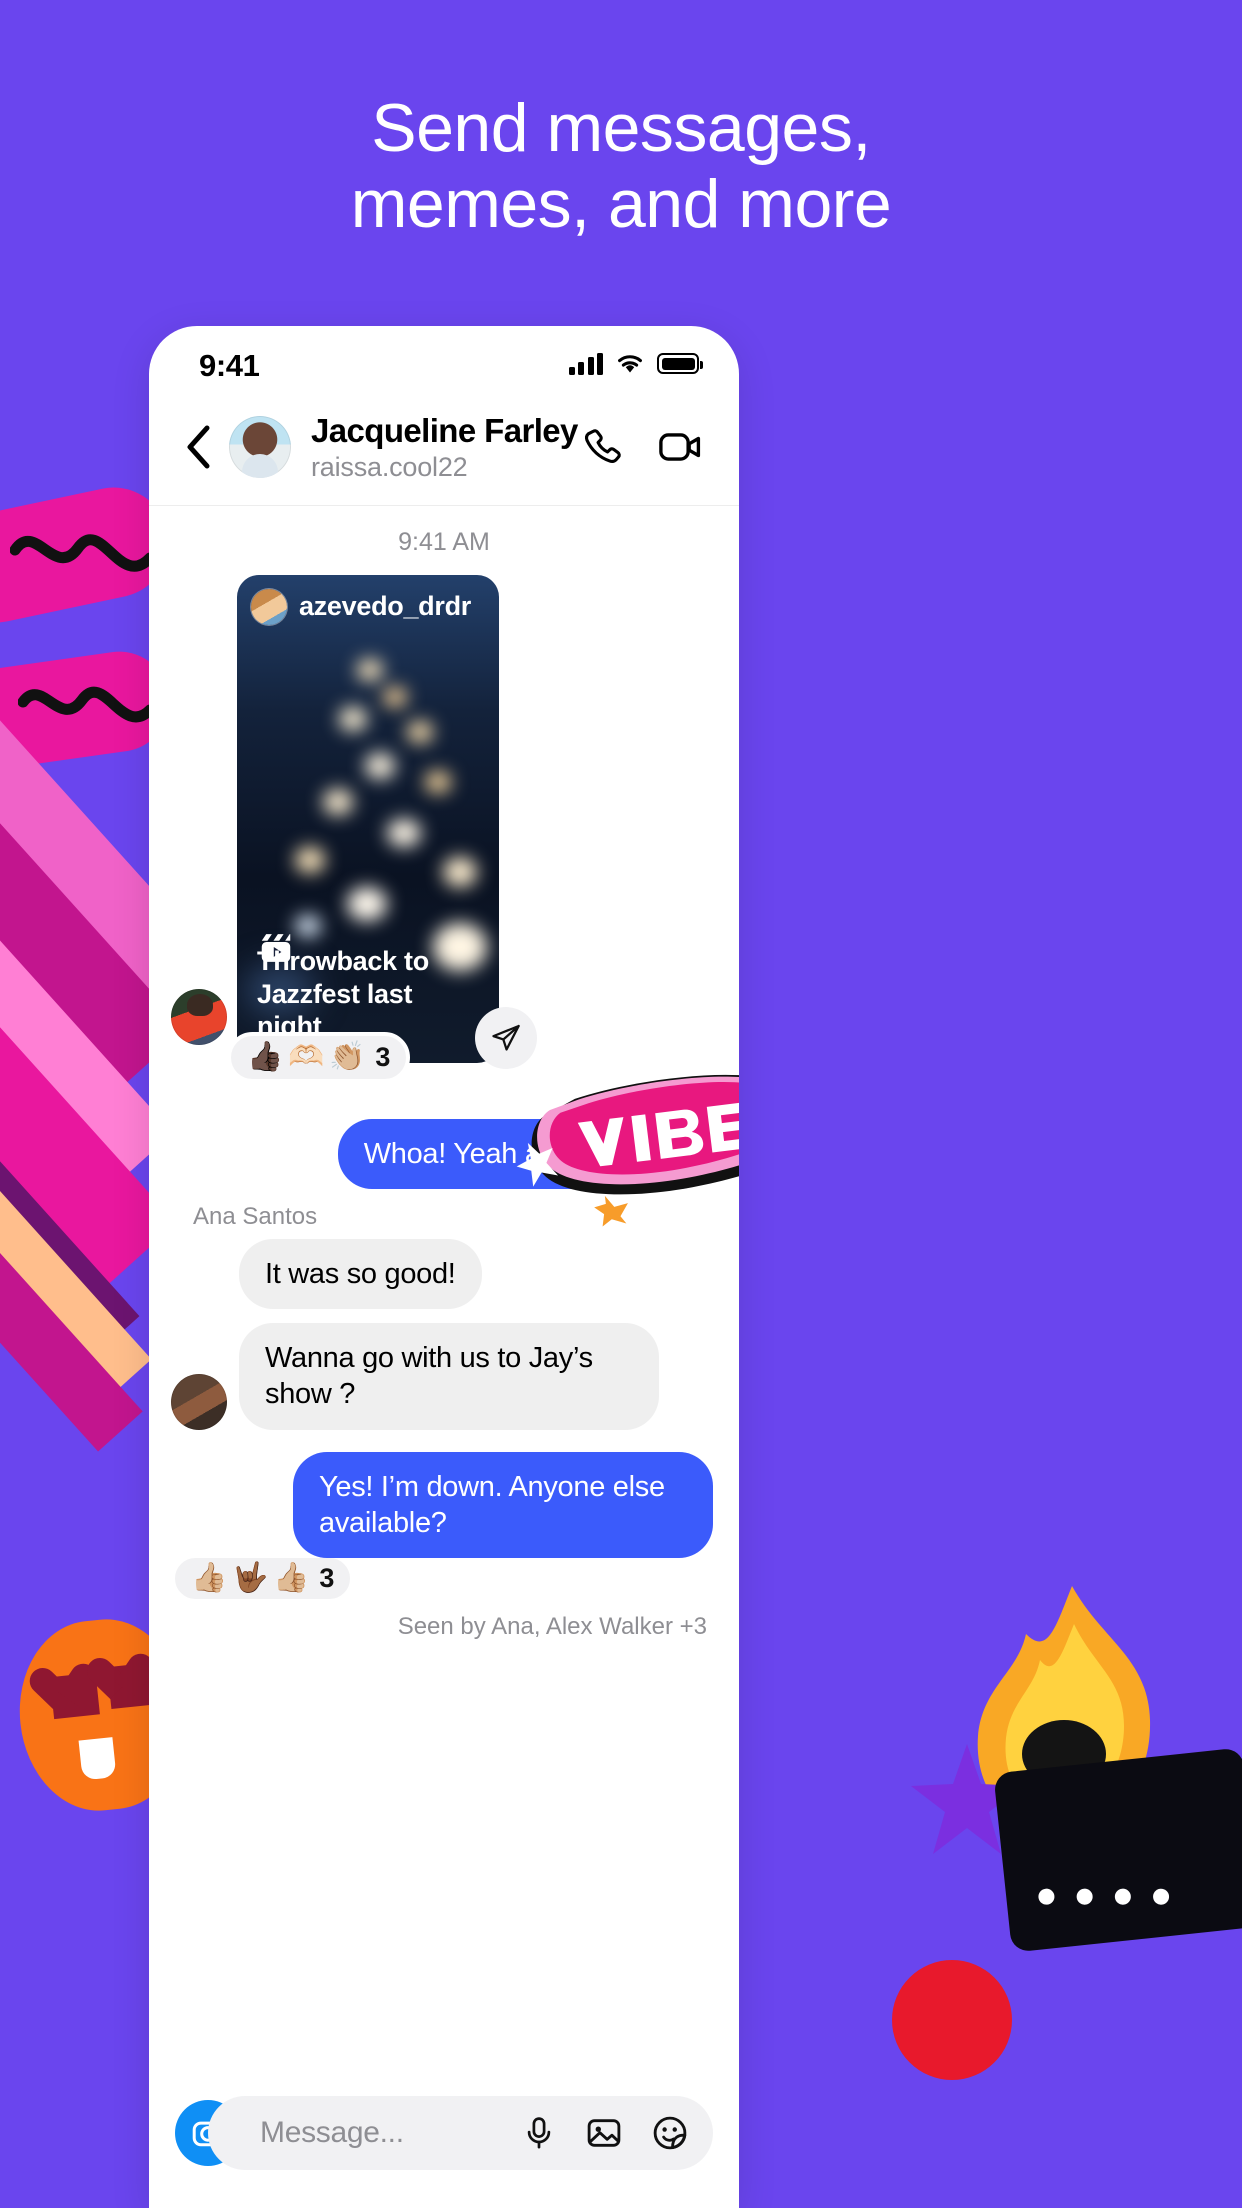 The height and width of the screenshot is (2208, 1242). I want to click on reaction-emoji: 🫶🏻, so click(306, 1056).